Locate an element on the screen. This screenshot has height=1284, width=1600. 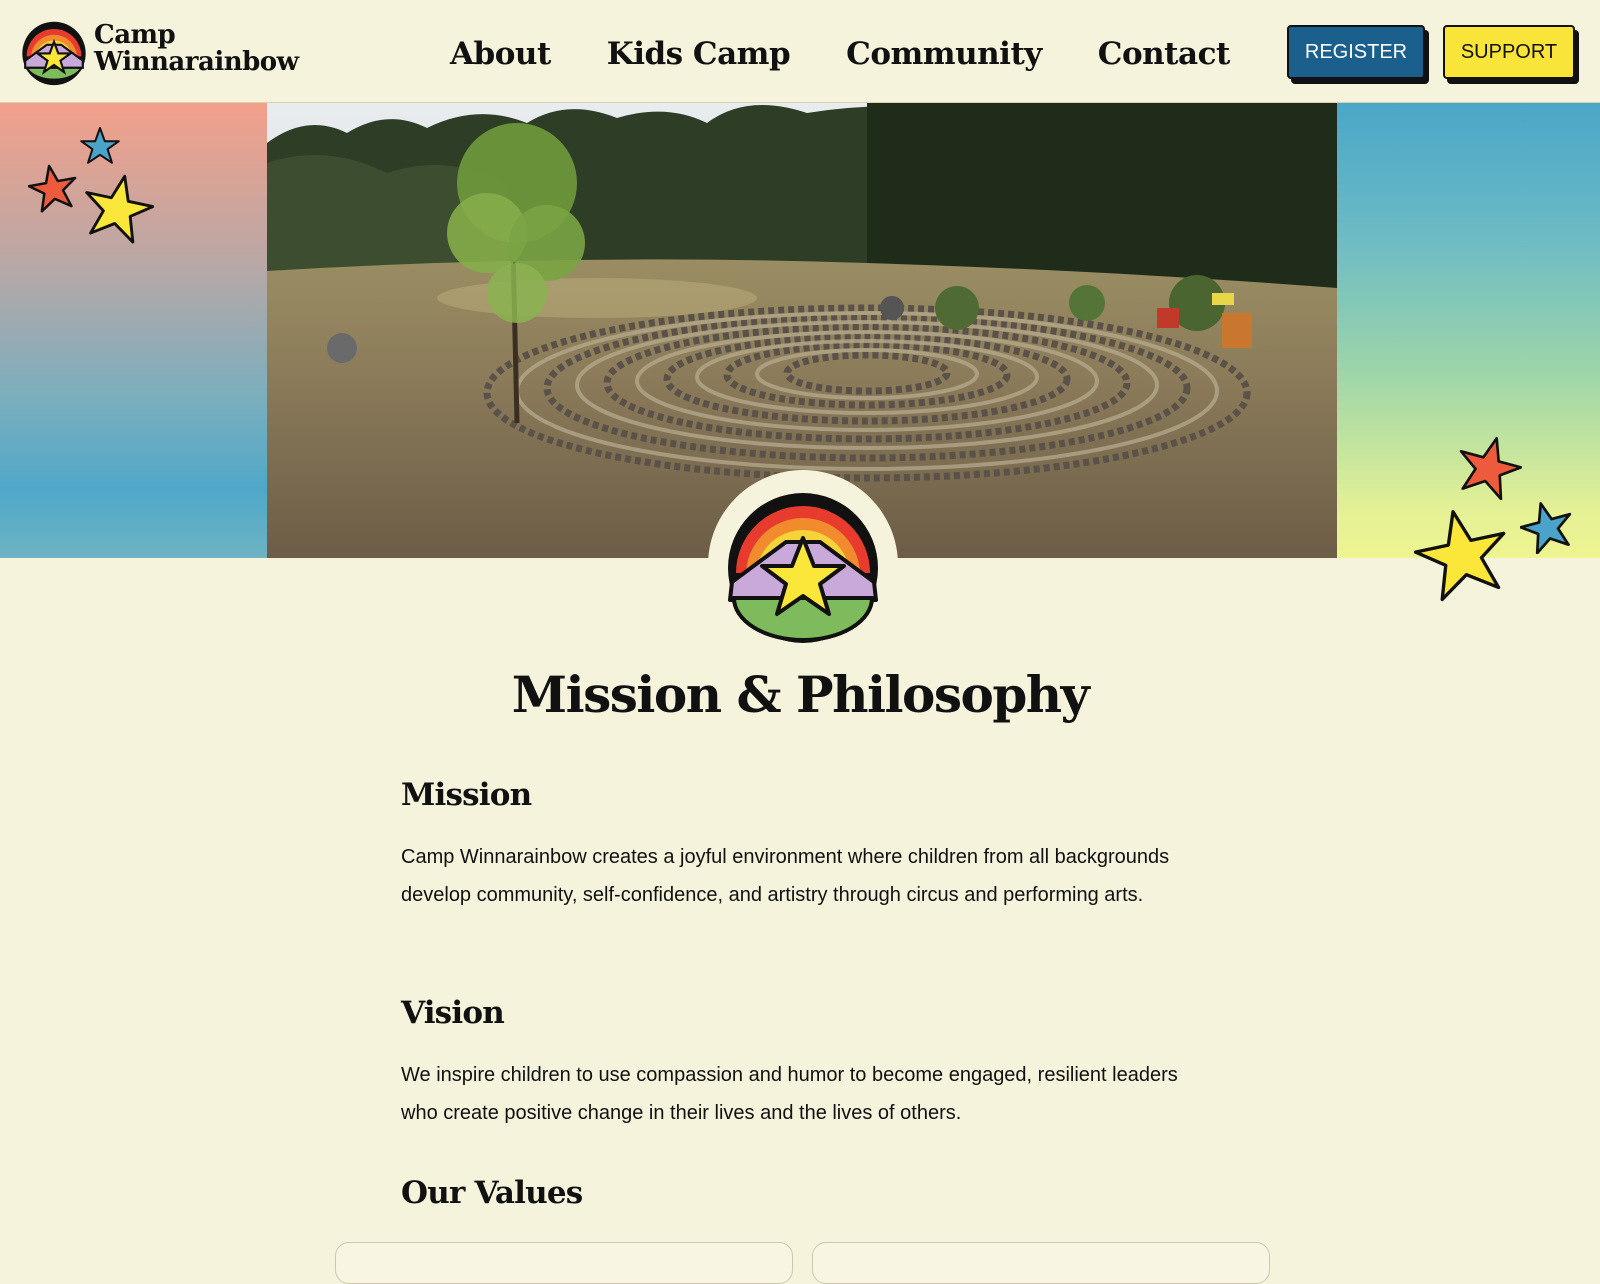
mission-heading: Mission is located at coordinates (466, 795).